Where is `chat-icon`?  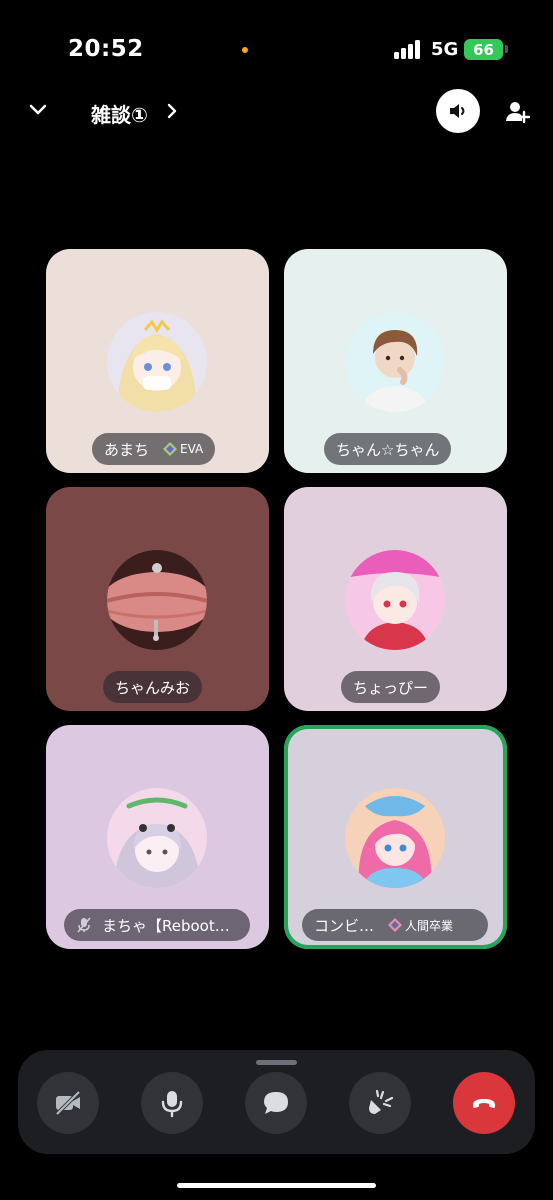 chat-icon is located at coordinates (276, 1103).